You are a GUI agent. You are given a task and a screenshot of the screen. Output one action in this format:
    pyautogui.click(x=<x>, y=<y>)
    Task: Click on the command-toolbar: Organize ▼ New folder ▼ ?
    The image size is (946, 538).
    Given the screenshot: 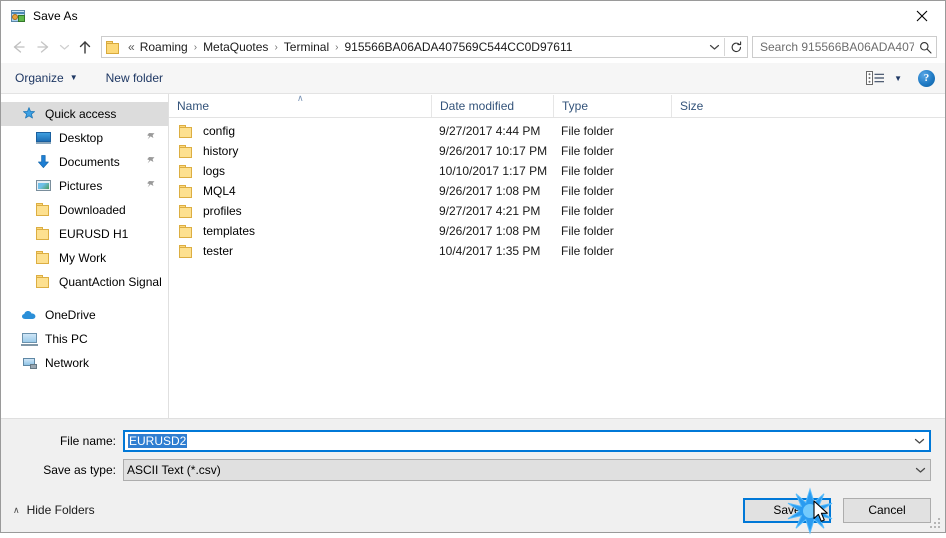 What is the action you would take?
    pyautogui.click(x=473, y=78)
    